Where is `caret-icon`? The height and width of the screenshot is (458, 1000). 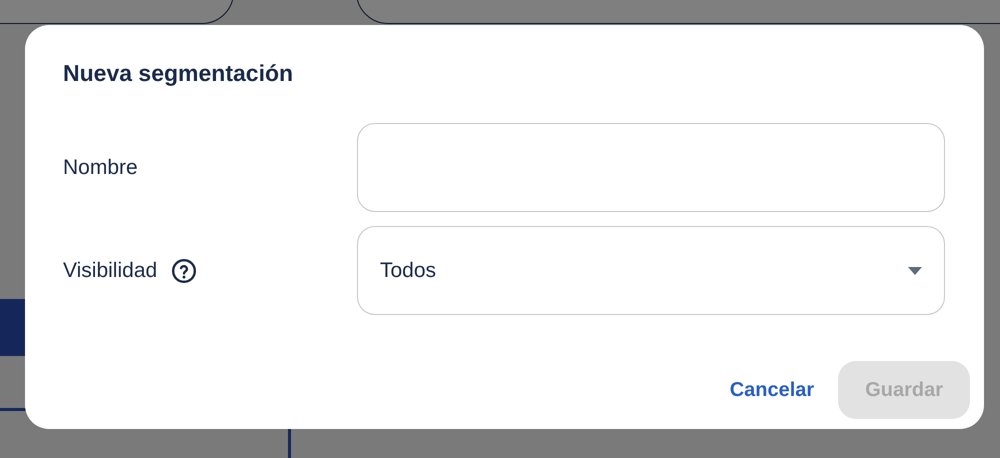 caret-icon is located at coordinates (915, 270).